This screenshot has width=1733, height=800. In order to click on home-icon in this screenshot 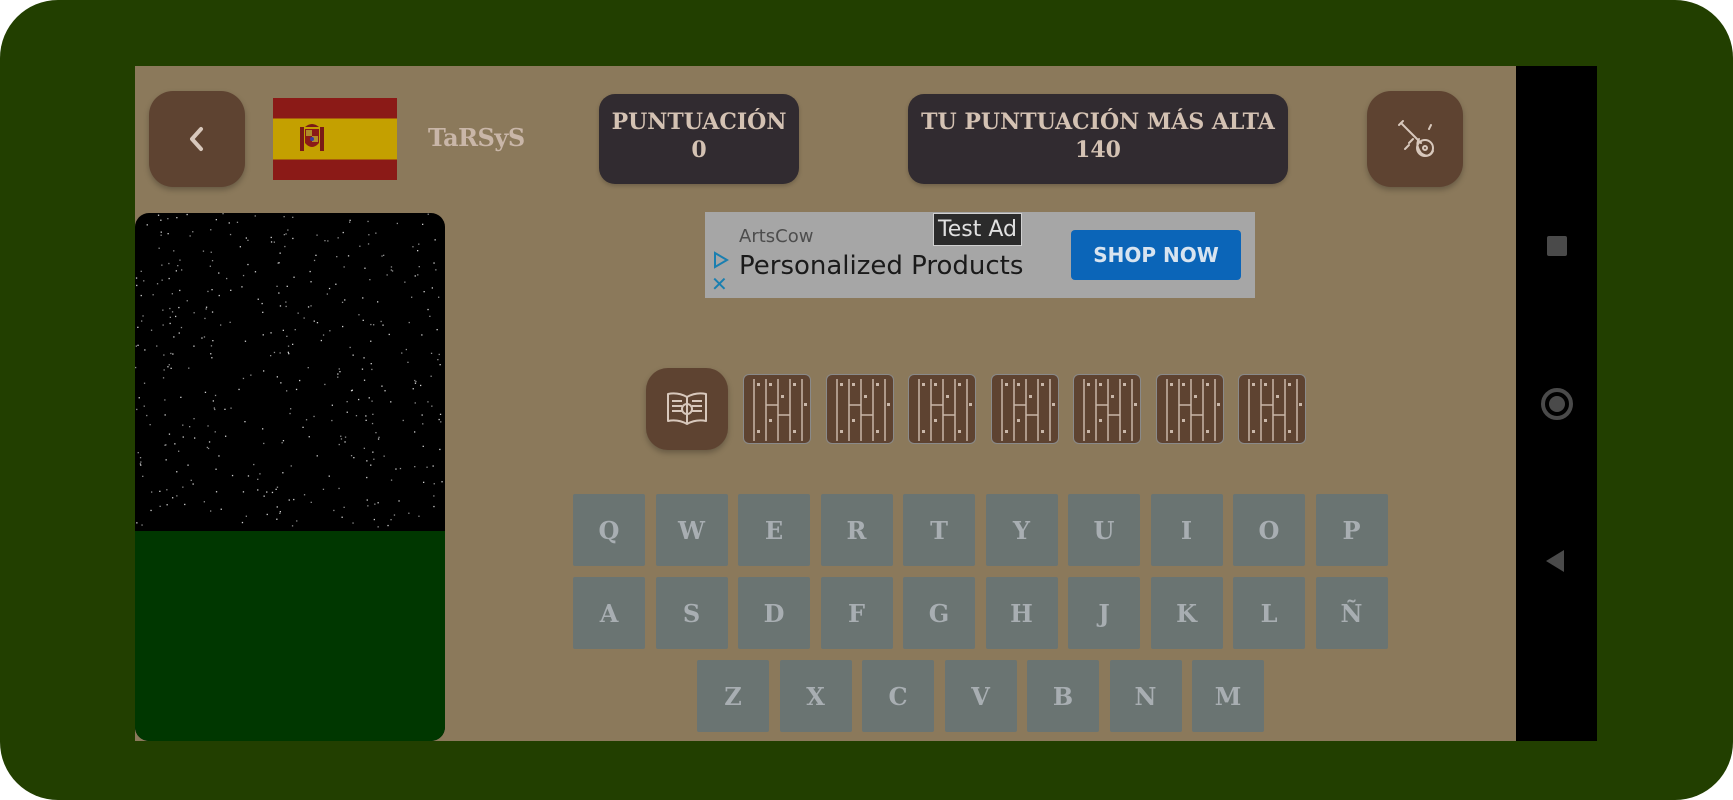, I will do `click(1557, 404)`.